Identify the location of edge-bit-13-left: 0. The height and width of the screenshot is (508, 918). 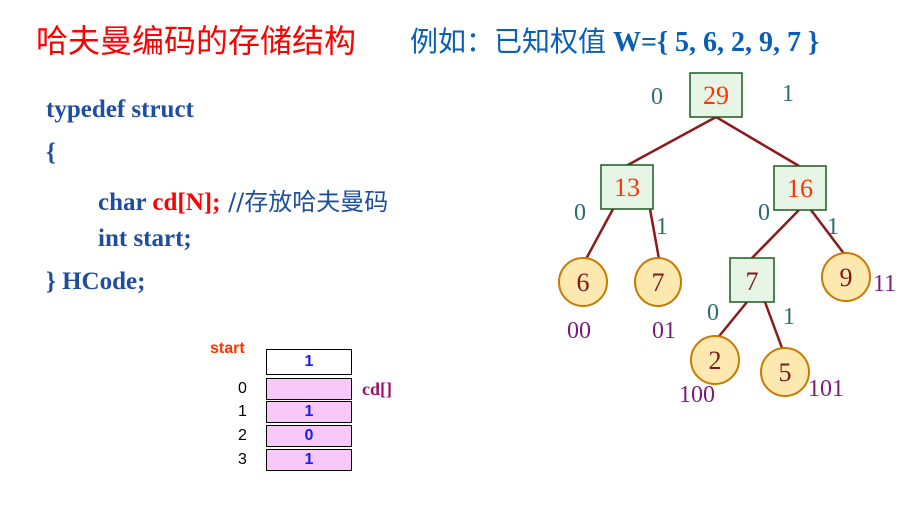
(580, 213).